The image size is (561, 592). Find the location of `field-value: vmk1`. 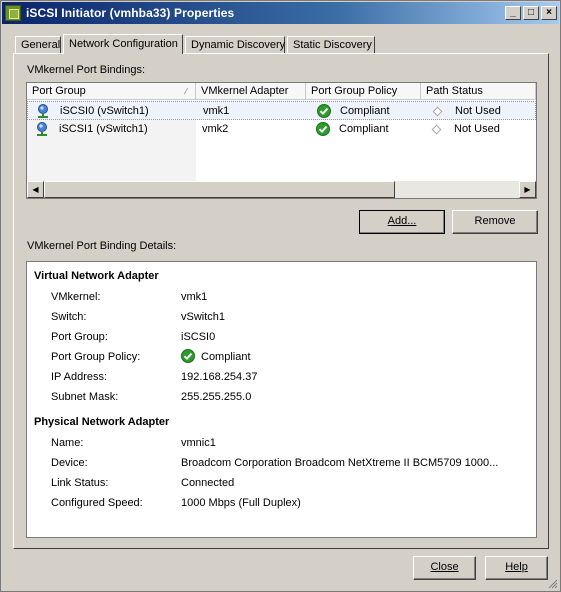

field-value: vmk1 is located at coordinates (194, 297).